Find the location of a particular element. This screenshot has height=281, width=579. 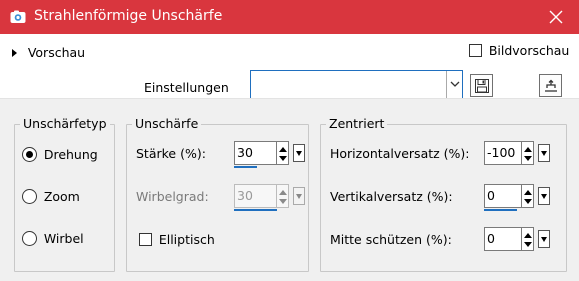

horizontal-offset-popout-arrow is located at coordinates (544, 153).